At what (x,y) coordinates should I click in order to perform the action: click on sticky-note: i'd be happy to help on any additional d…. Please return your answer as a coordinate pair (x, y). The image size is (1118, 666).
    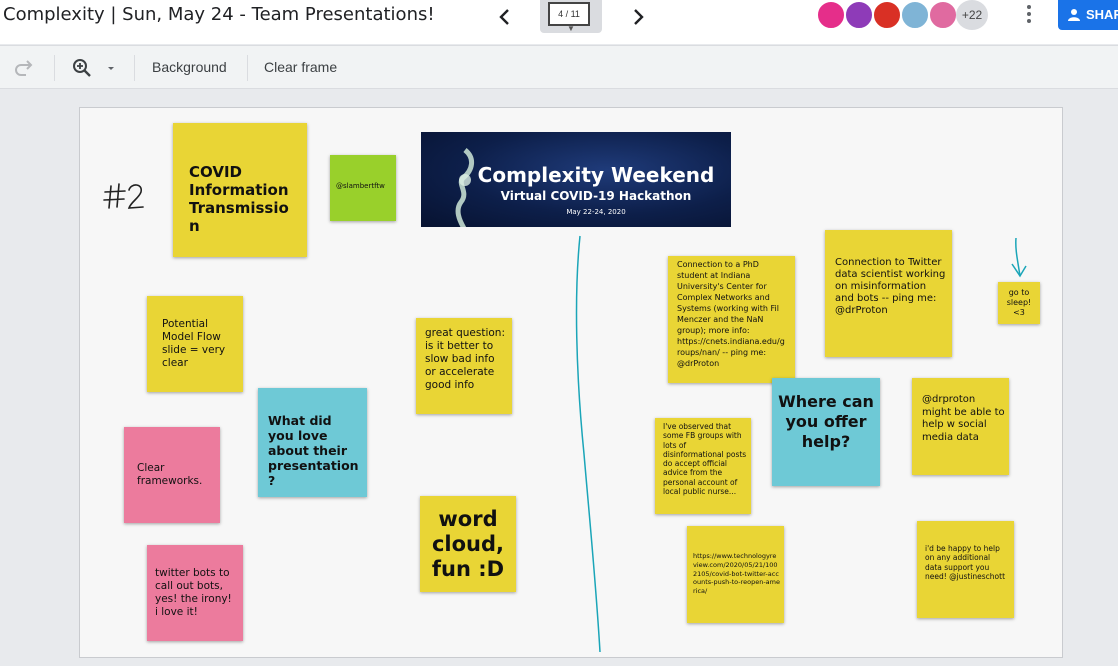
    Looking at the image, I should click on (965, 569).